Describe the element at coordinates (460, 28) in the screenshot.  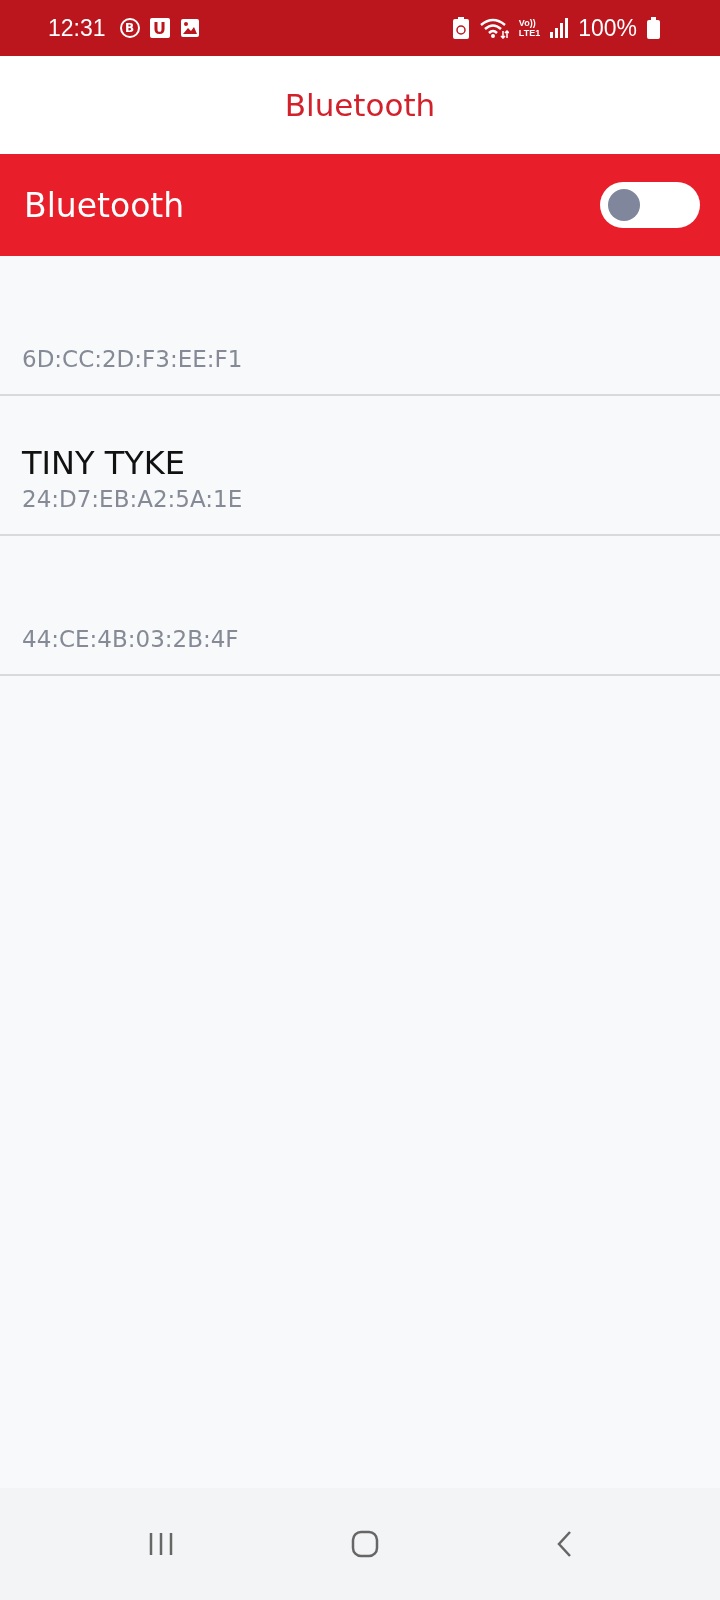
I see `battery-saver-icon` at that location.